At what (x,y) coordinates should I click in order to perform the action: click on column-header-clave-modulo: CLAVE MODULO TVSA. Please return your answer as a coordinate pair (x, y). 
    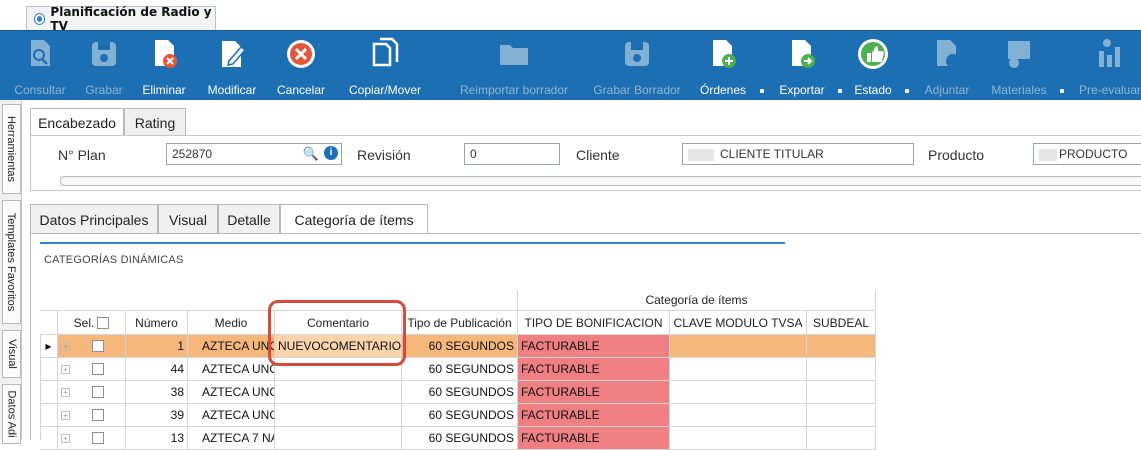
    Looking at the image, I should click on (738, 323).